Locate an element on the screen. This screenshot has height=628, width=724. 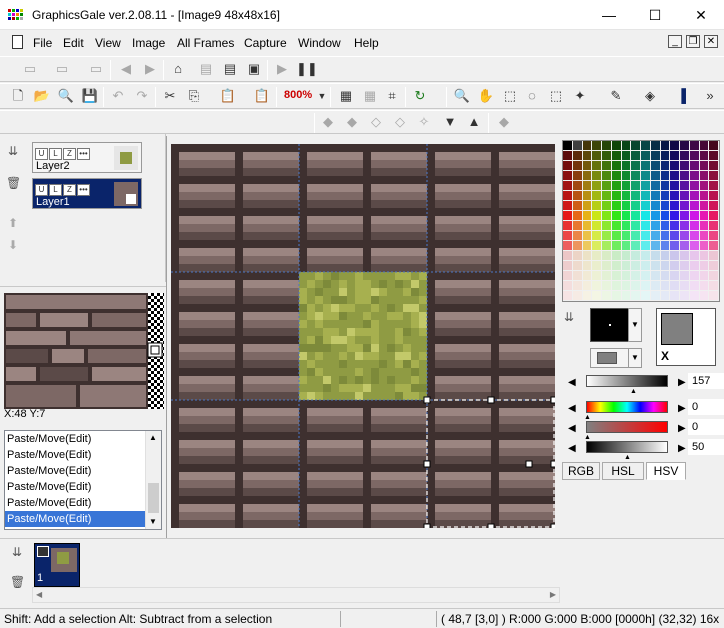
lightness-slider is located at coordinates (627, 447).